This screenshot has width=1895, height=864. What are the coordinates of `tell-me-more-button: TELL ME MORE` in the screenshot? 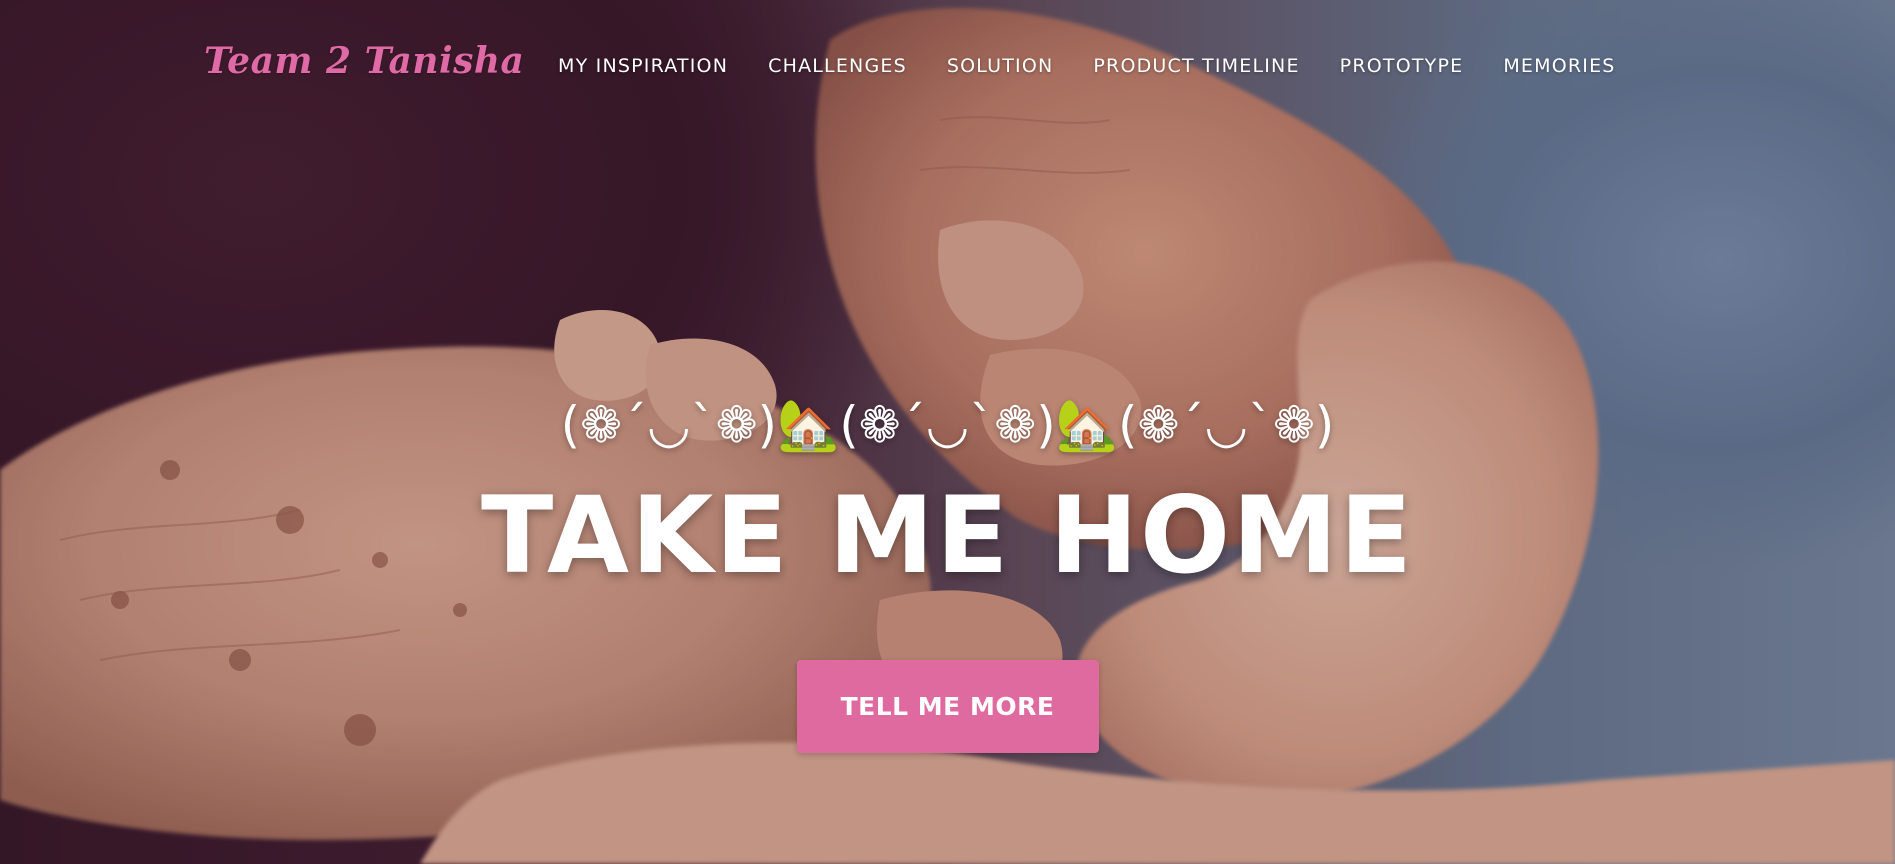 It's located at (947, 706).